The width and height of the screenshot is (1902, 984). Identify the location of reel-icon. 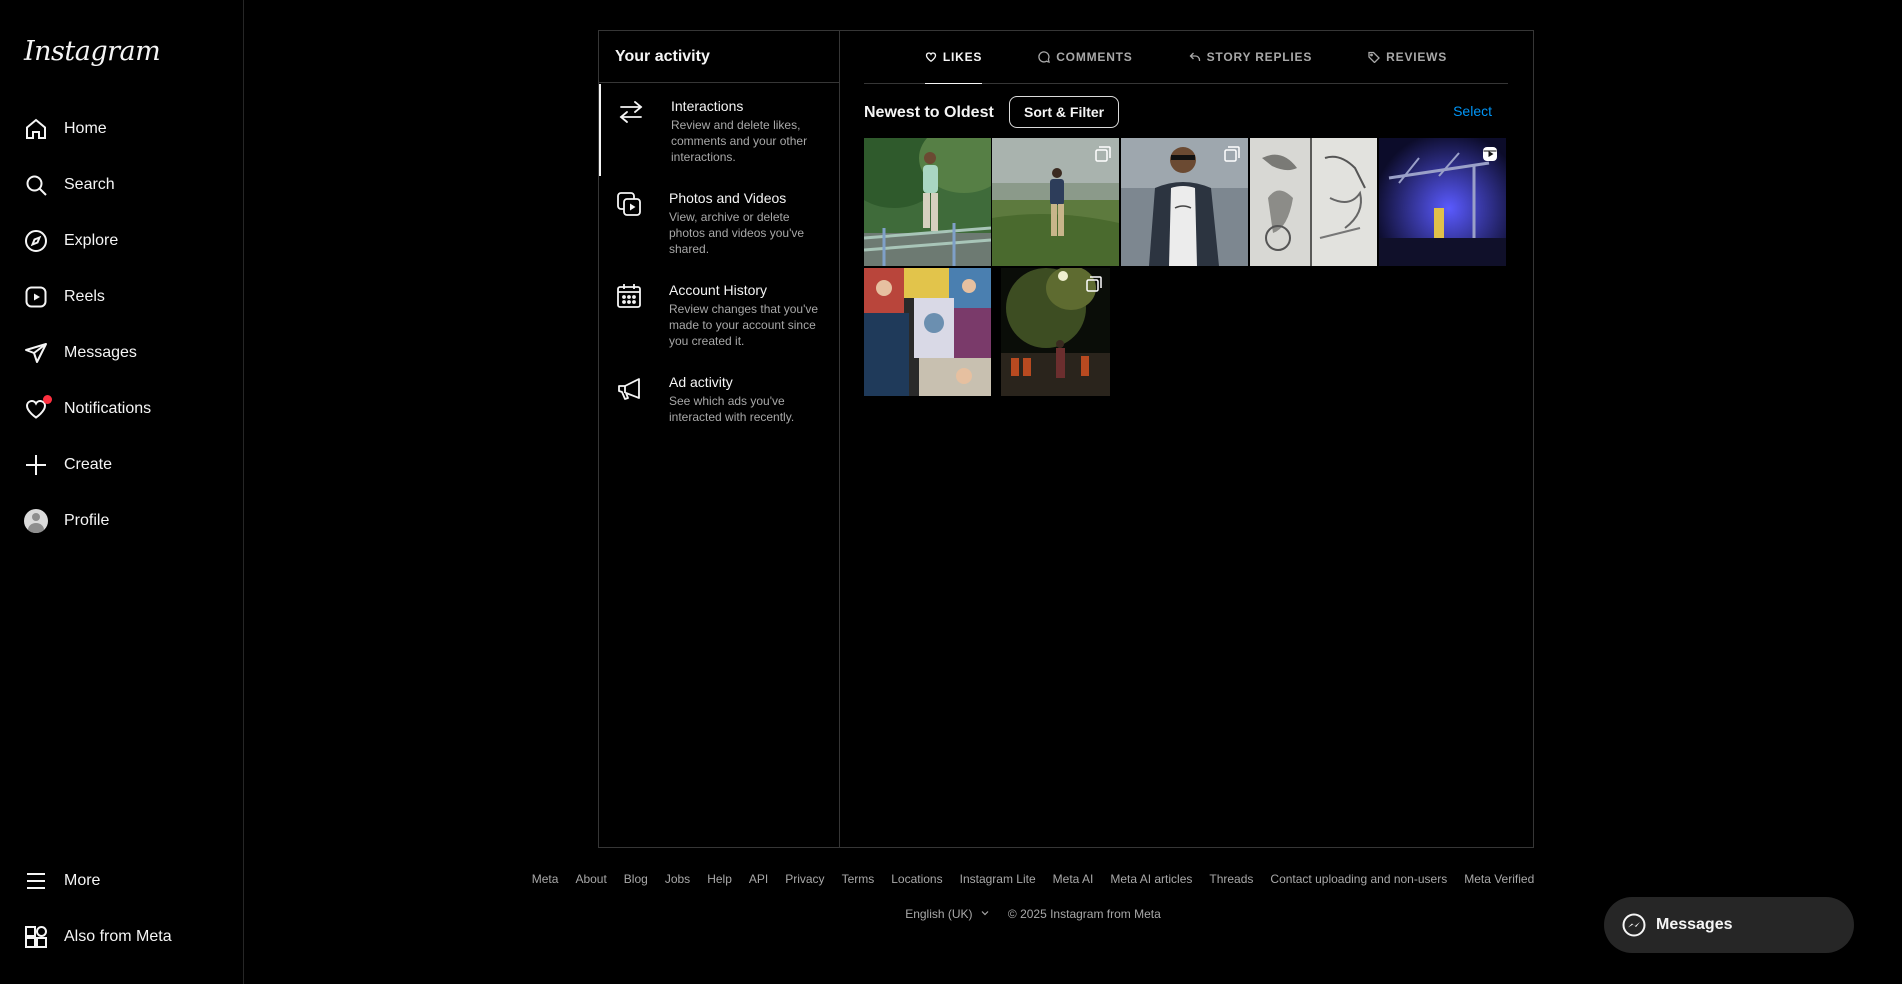
(1490, 156).